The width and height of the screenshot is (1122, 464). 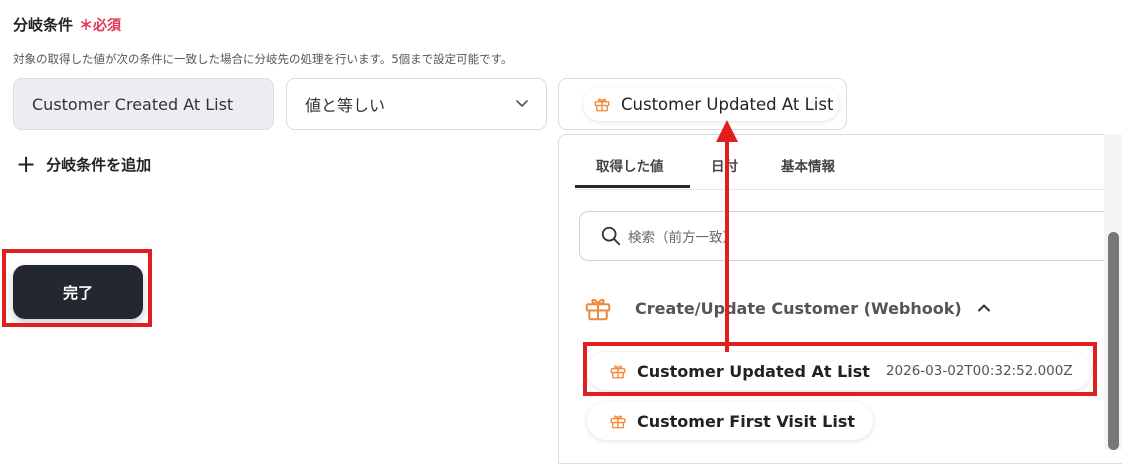 What do you see at coordinates (724, 165) in the screenshot?
I see `tab-date: 日付` at bounding box center [724, 165].